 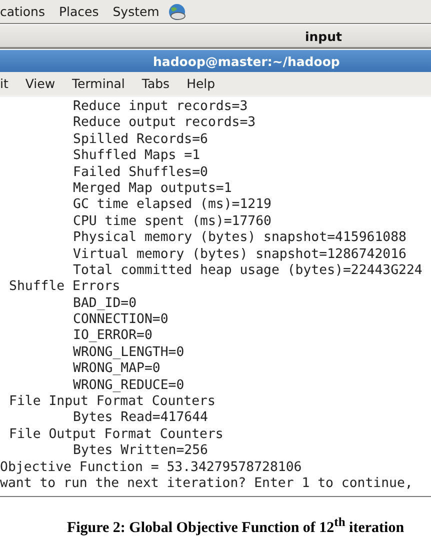 What do you see at coordinates (172, 204) in the screenshot?
I see `output-line: GC time elapsed (ms)=1219` at bounding box center [172, 204].